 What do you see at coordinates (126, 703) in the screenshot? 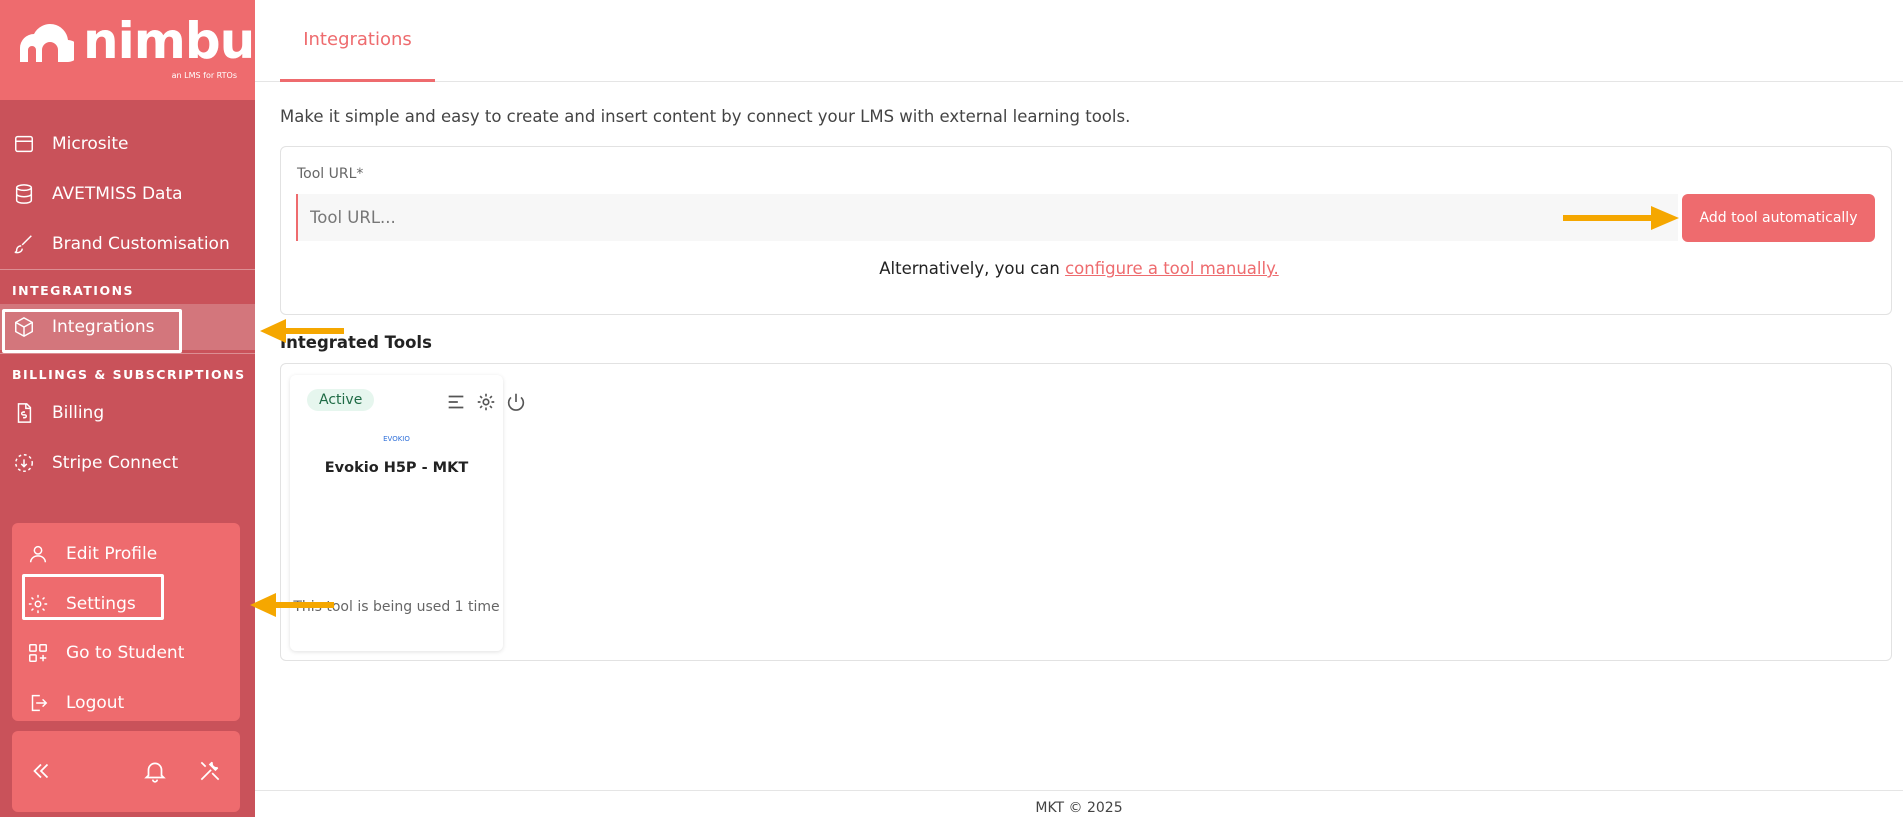
I see `menu-item-logout: Logout` at bounding box center [126, 703].